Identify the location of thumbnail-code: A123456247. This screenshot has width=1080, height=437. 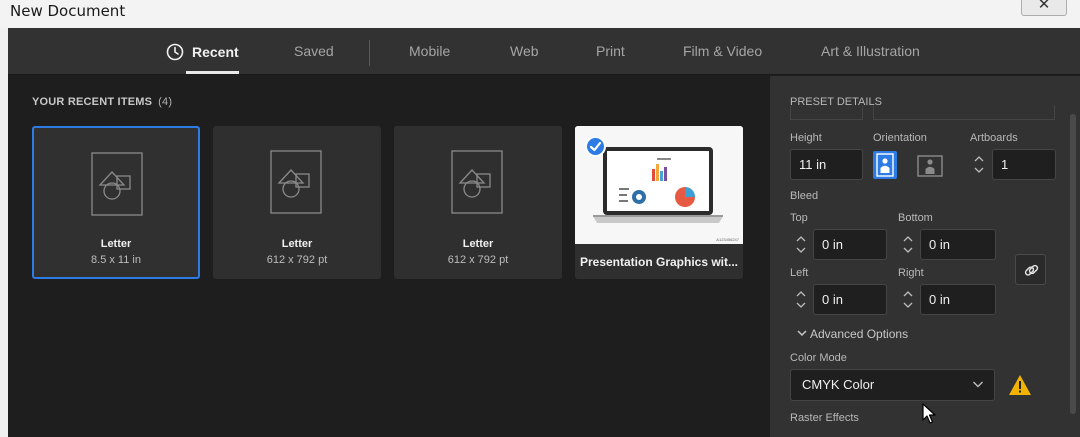
(727, 239).